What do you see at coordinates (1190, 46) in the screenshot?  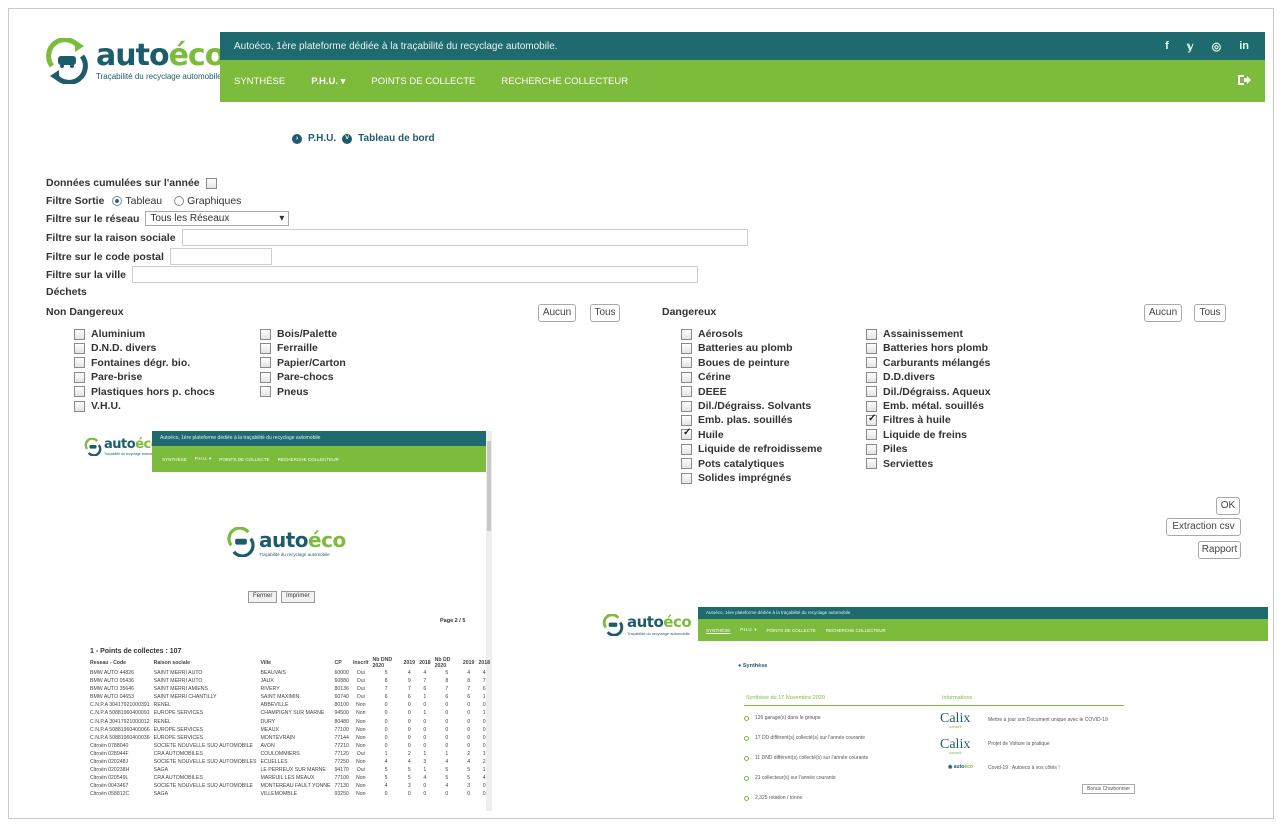 I see `twitter-icon: 𝕪` at bounding box center [1190, 46].